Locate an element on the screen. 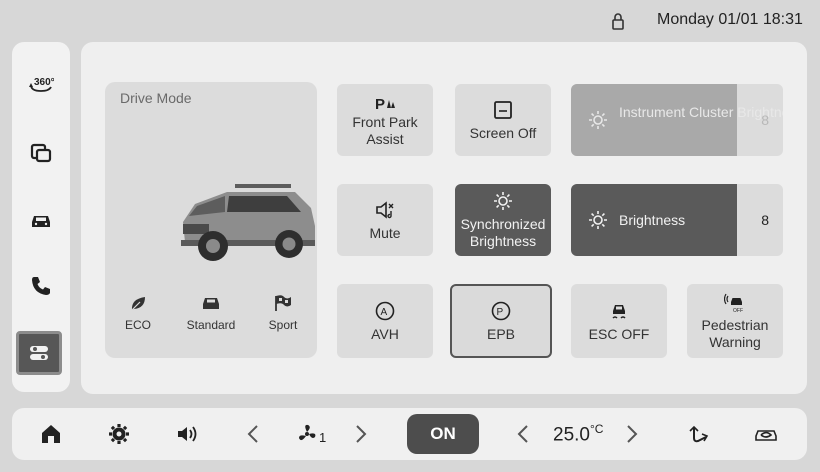  temp-increase-button is located at coordinates (631, 434).